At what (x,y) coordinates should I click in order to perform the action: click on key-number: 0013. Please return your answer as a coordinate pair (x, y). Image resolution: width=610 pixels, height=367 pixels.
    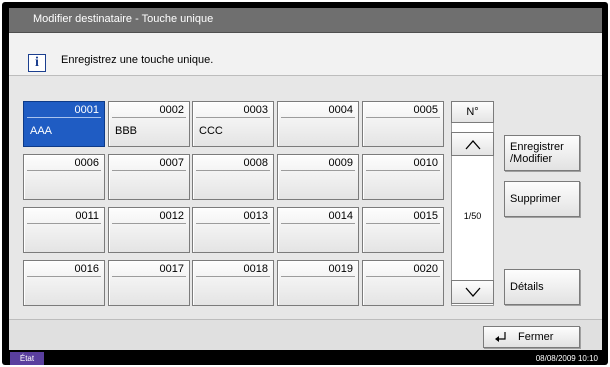
    Looking at the image, I should click on (255, 216).